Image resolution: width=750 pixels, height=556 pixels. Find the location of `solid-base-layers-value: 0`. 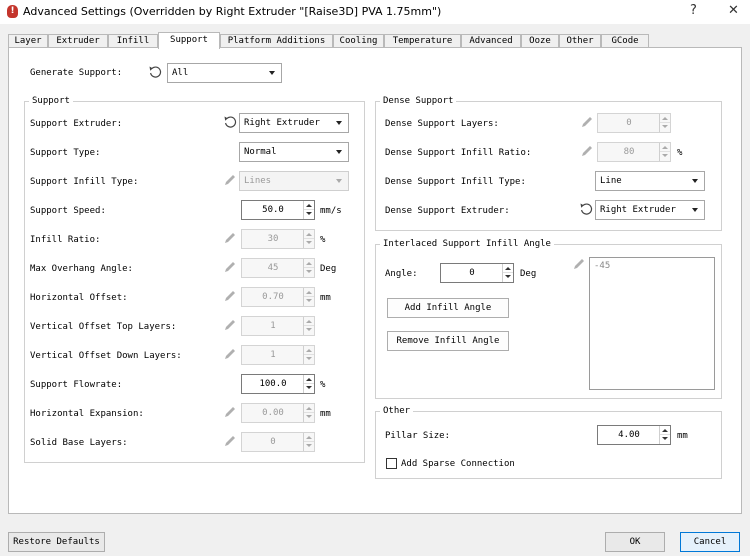

solid-base-layers-value: 0 is located at coordinates (273, 442).